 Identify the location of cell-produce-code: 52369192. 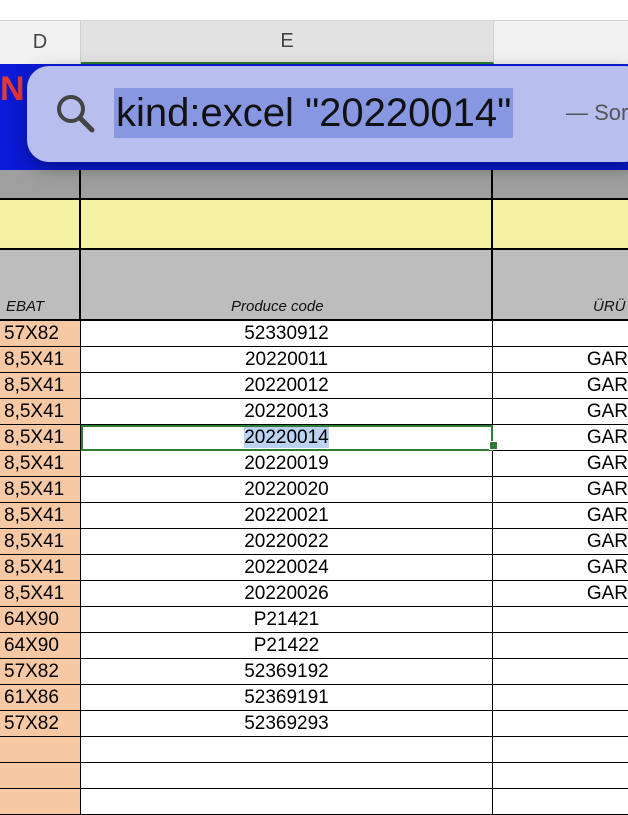
(287, 672).